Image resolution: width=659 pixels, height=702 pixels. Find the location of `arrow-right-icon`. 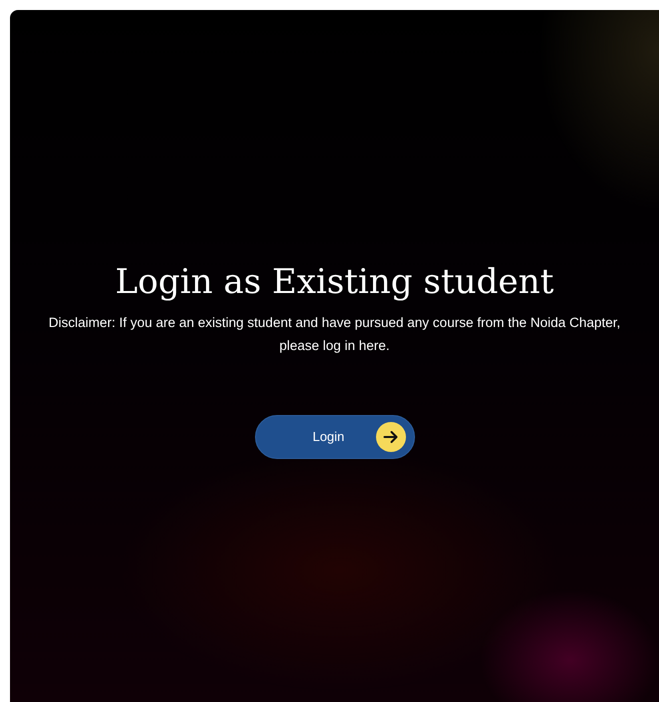

arrow-right-icon is located at coordinates (391, 437).